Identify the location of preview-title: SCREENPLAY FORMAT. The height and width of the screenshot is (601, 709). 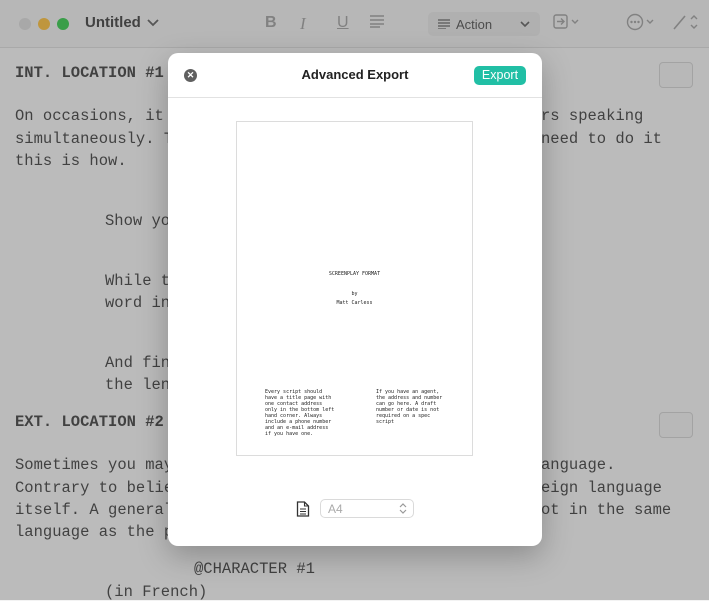
(354, 274).